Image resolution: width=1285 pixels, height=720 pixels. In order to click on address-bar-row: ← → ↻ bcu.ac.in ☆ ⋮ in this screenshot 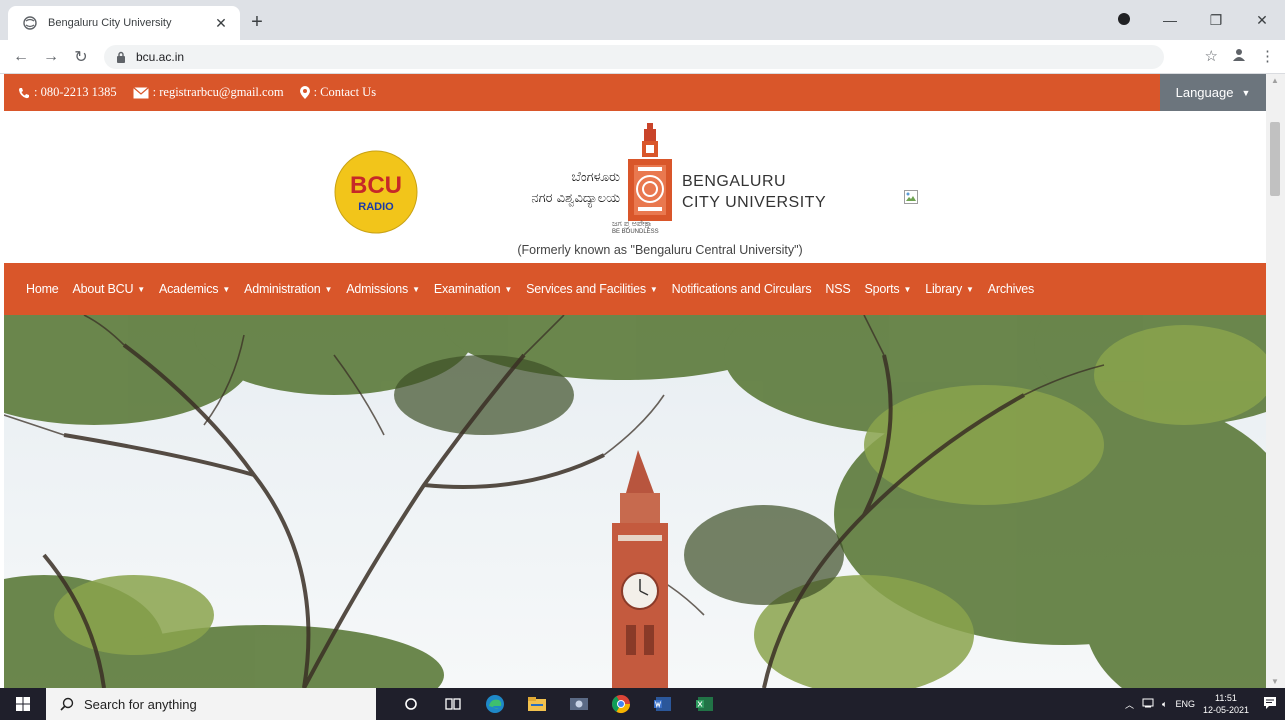, I will do `click(642, 57)`.